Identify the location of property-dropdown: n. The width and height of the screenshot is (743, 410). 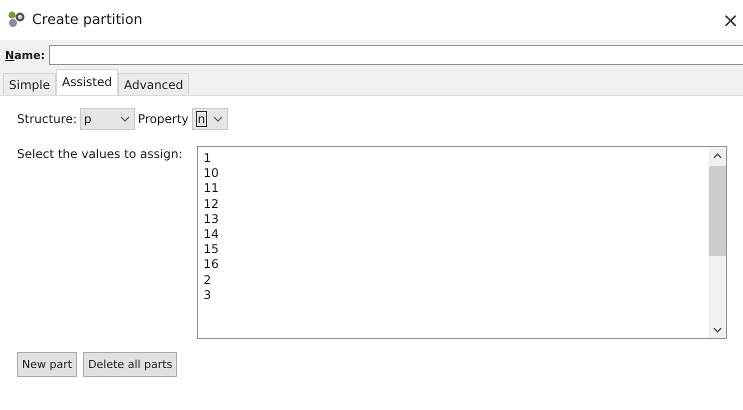
(210, 119).